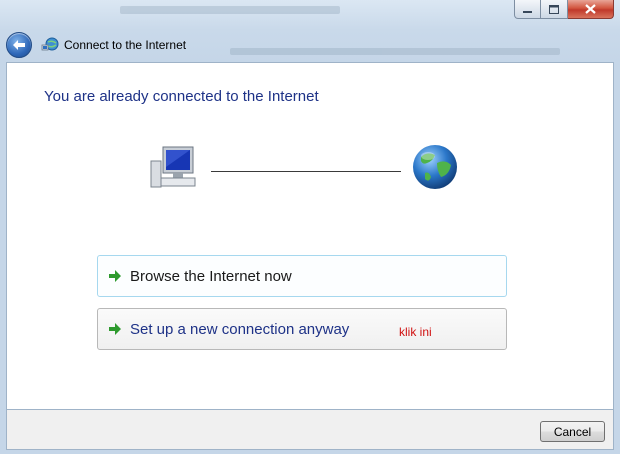 This screenshot has height=454, width=620. I want to click on network-icon, so click(50, 45).